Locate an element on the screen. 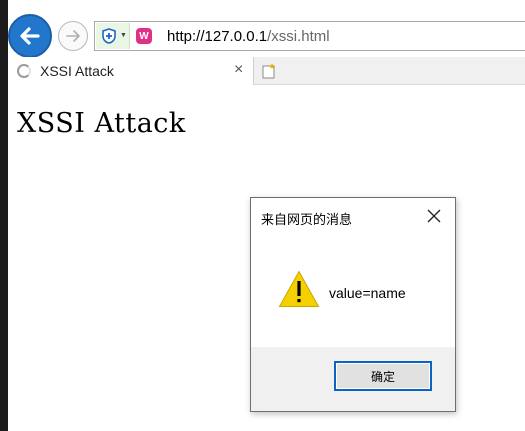 Image resolution: width=525 pixels, height=431 pixels. tab-strip: XSSI Attack × is located at coordinates (266, 71).